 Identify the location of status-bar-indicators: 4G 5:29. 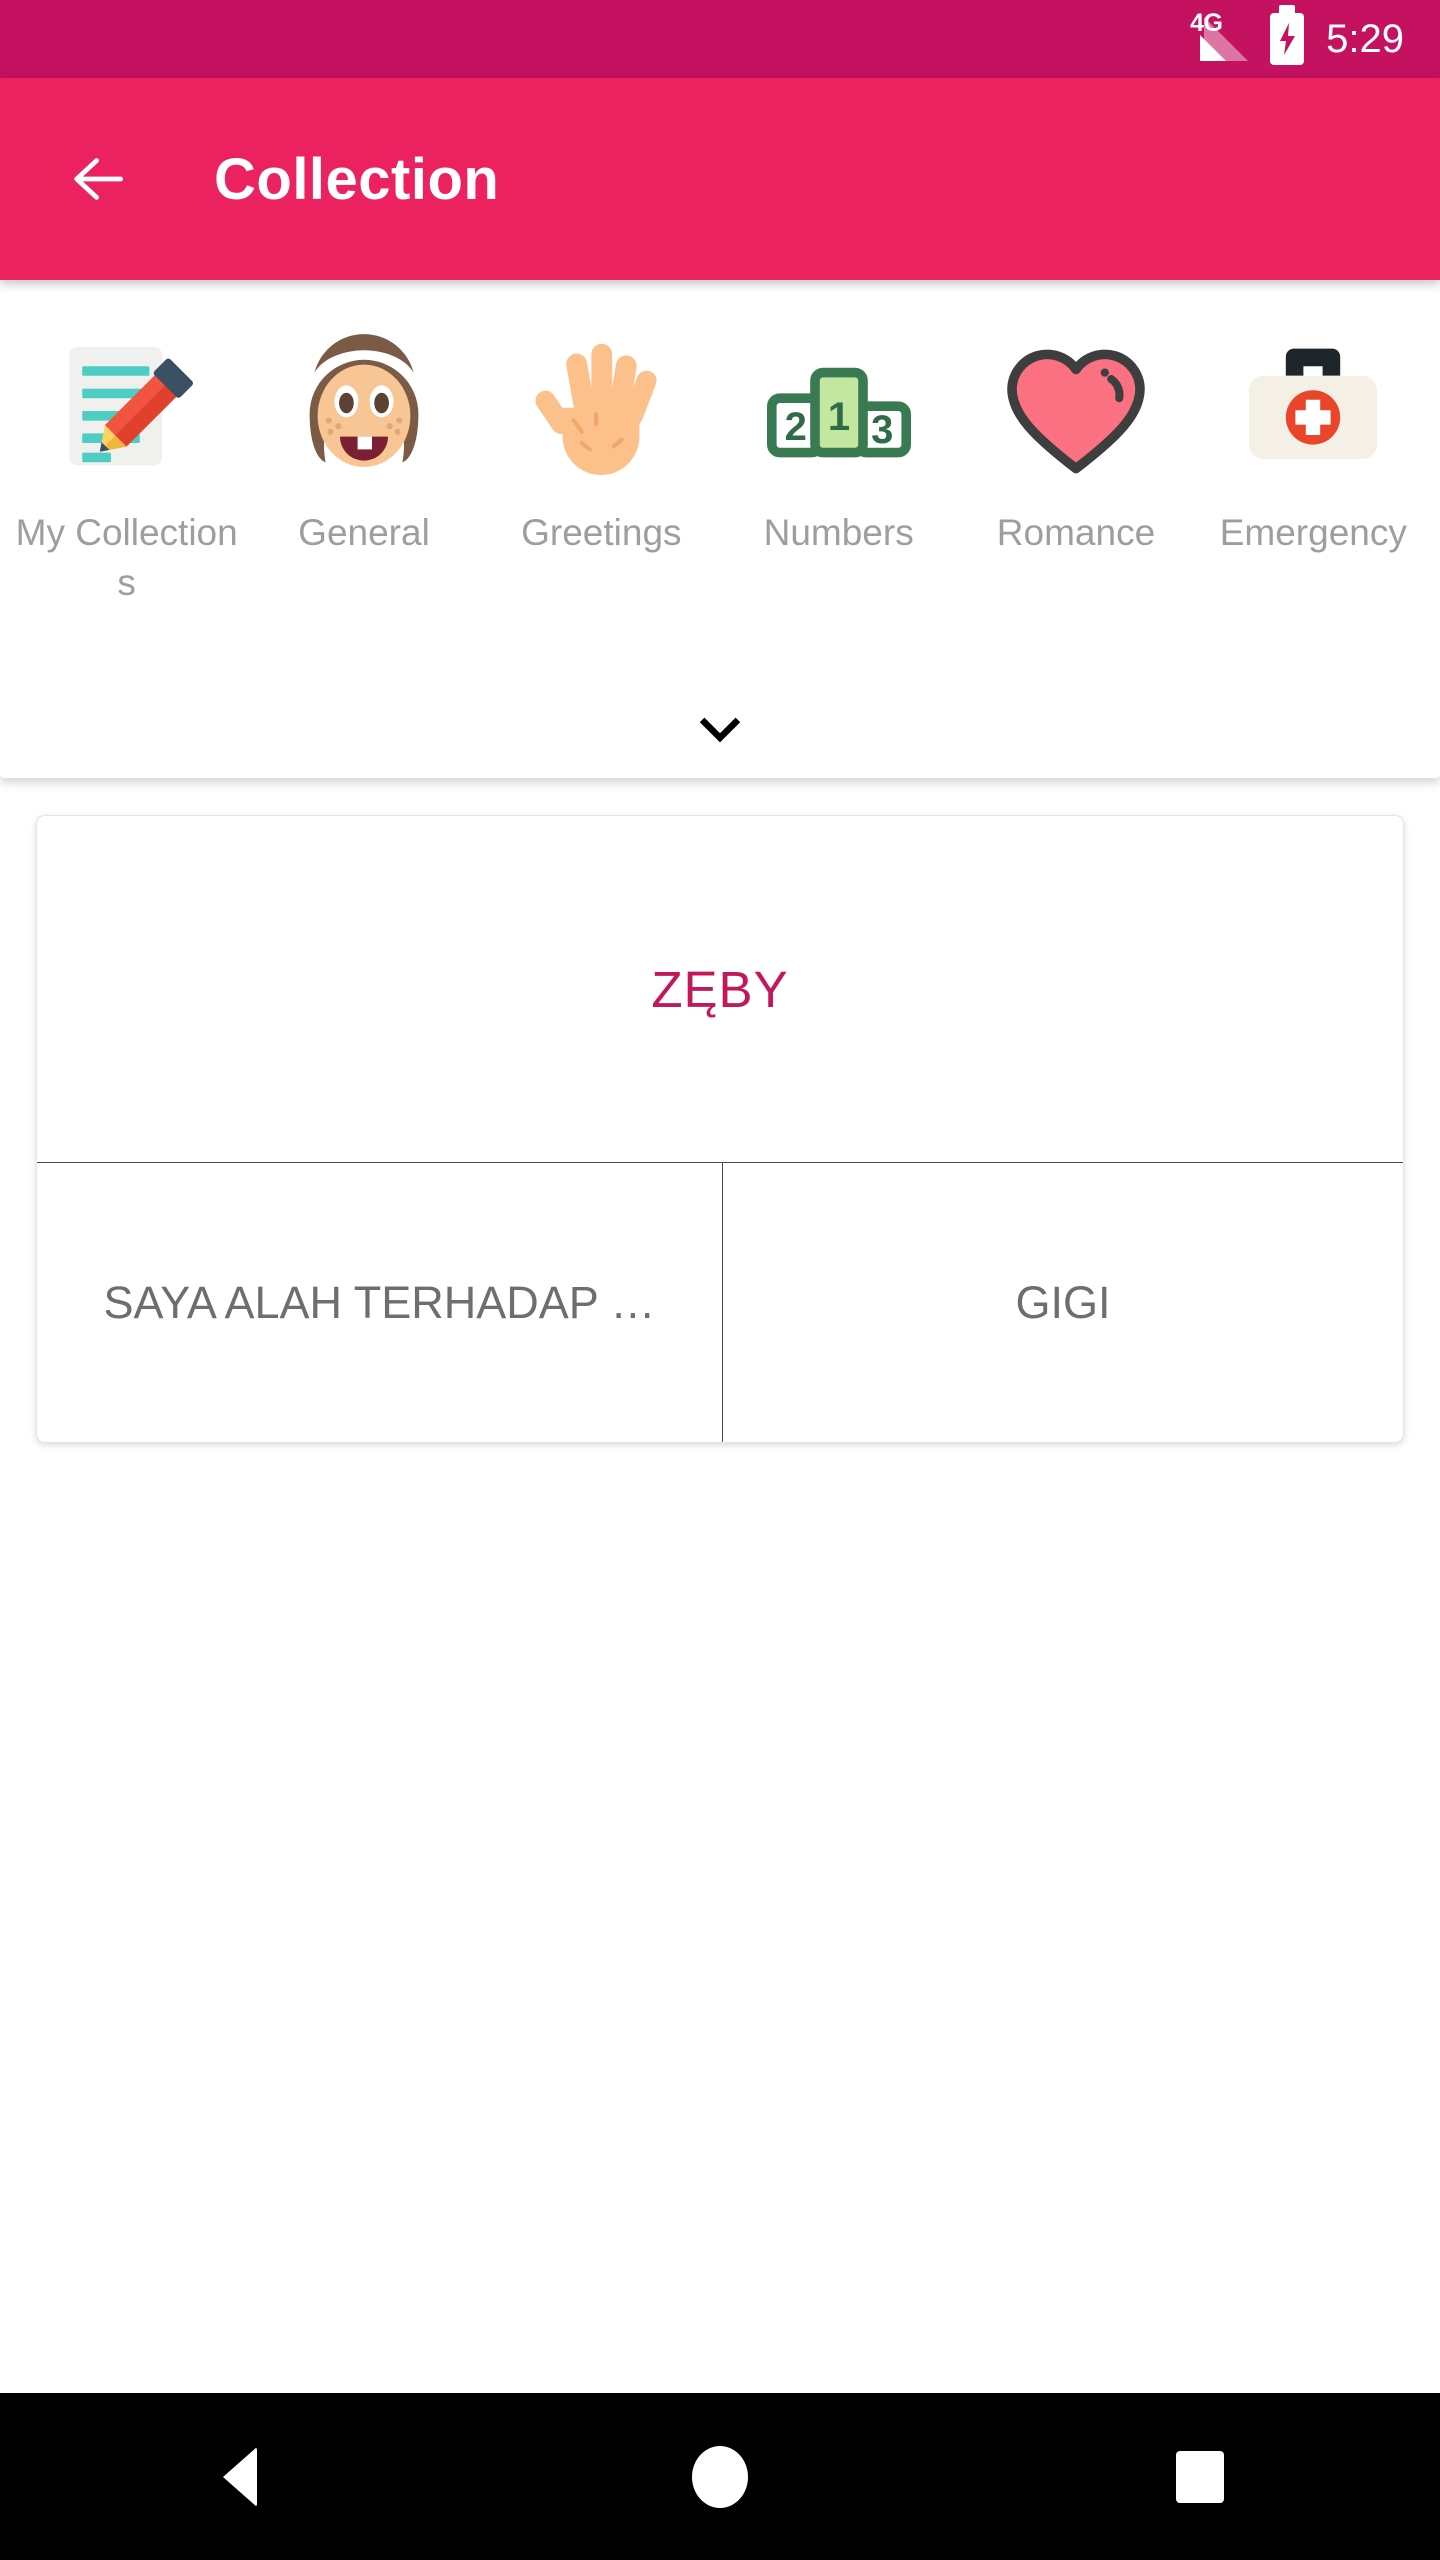
(1294, 35).